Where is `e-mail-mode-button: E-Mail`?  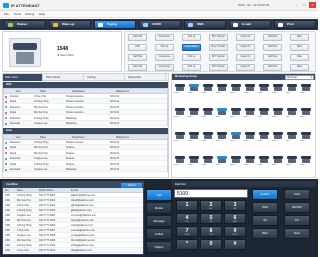 e-mail-mode-button: E-Mail is located at coordinates (159, 234).